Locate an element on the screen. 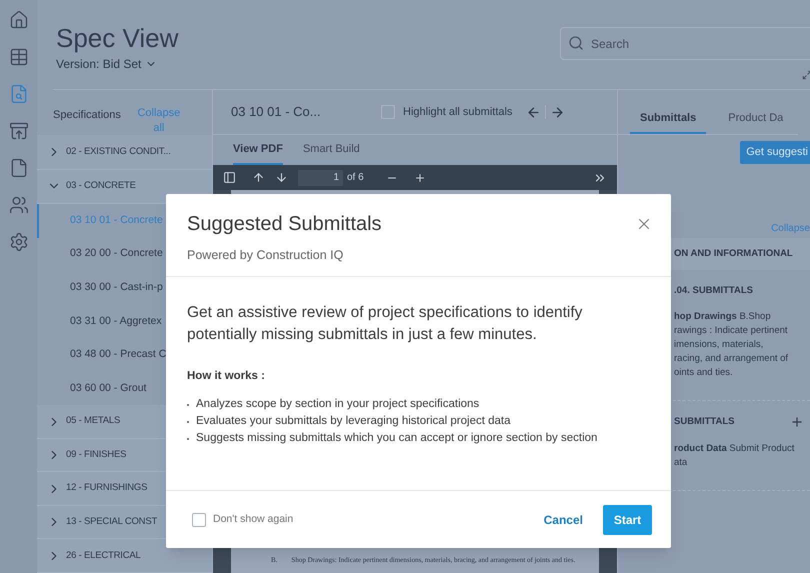 The image size is (810, 573). highlight-checkbox is located at coordinates (388, 112).